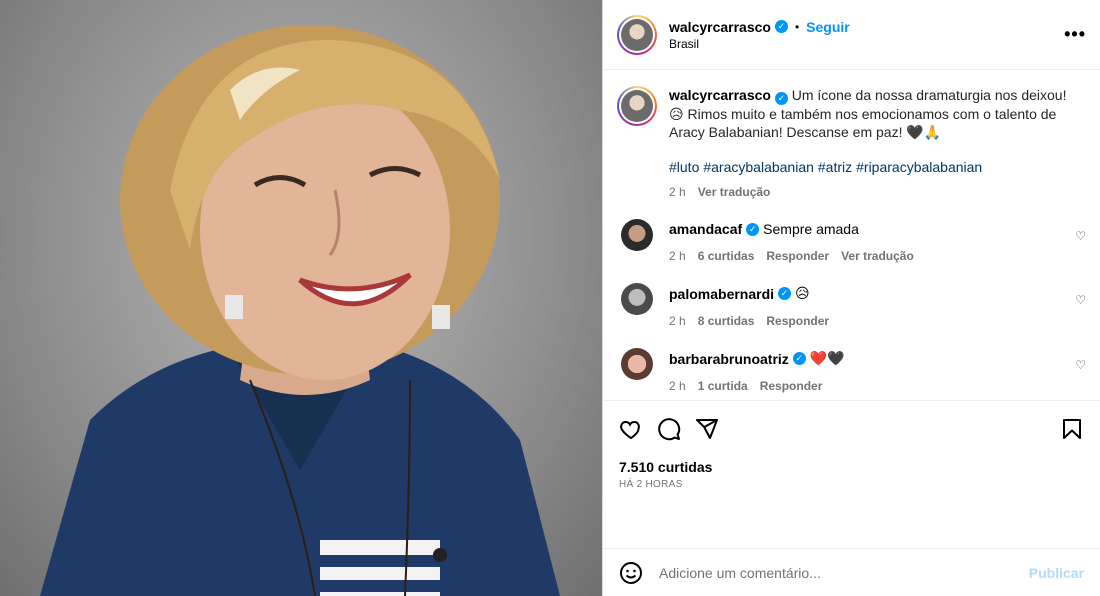  Describe the element at coordinates (721, 294) in the screenshot. I see `commenter-username: palomabernardi` at that location.